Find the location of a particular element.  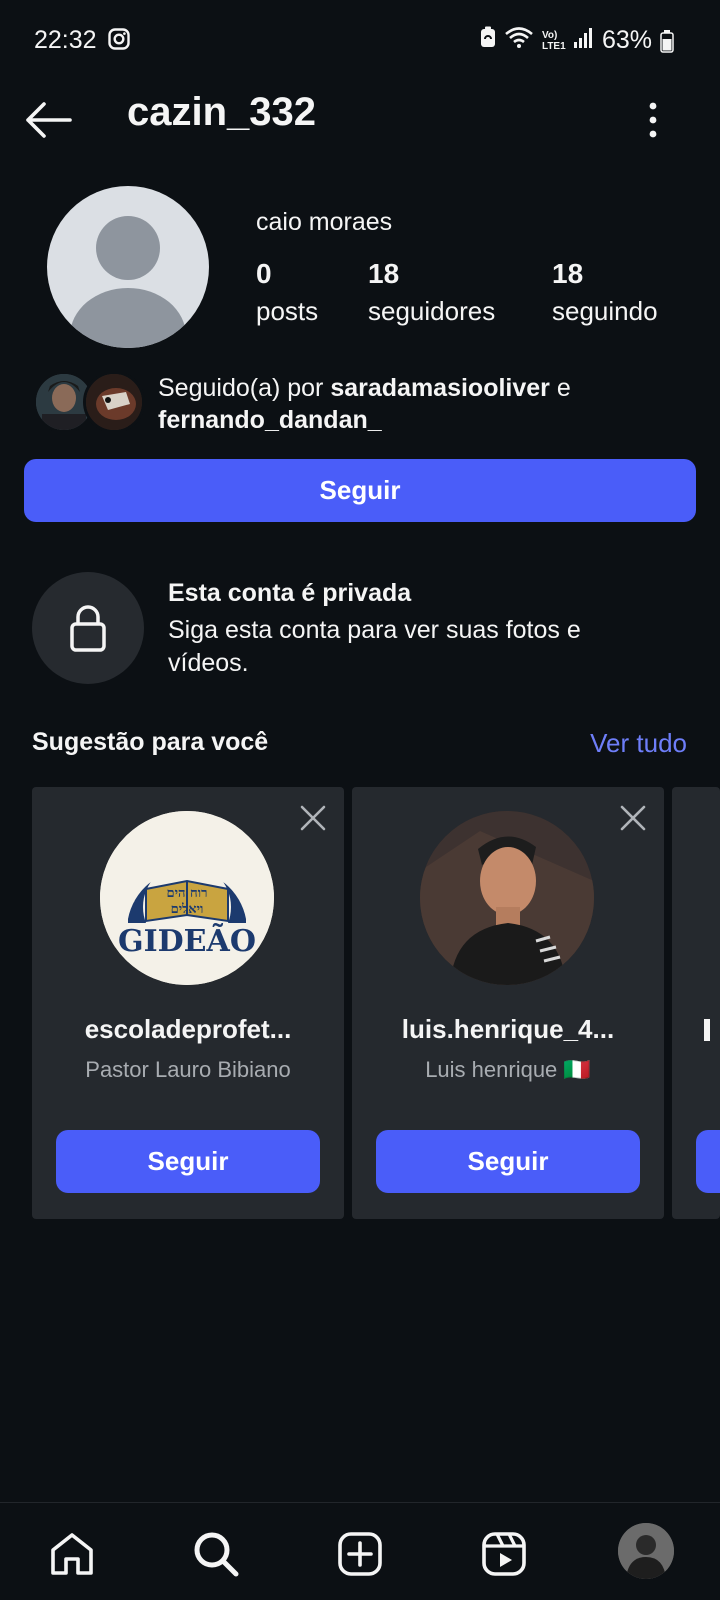

profile-full-name: caio moraes is located at coordinates (324, 222).